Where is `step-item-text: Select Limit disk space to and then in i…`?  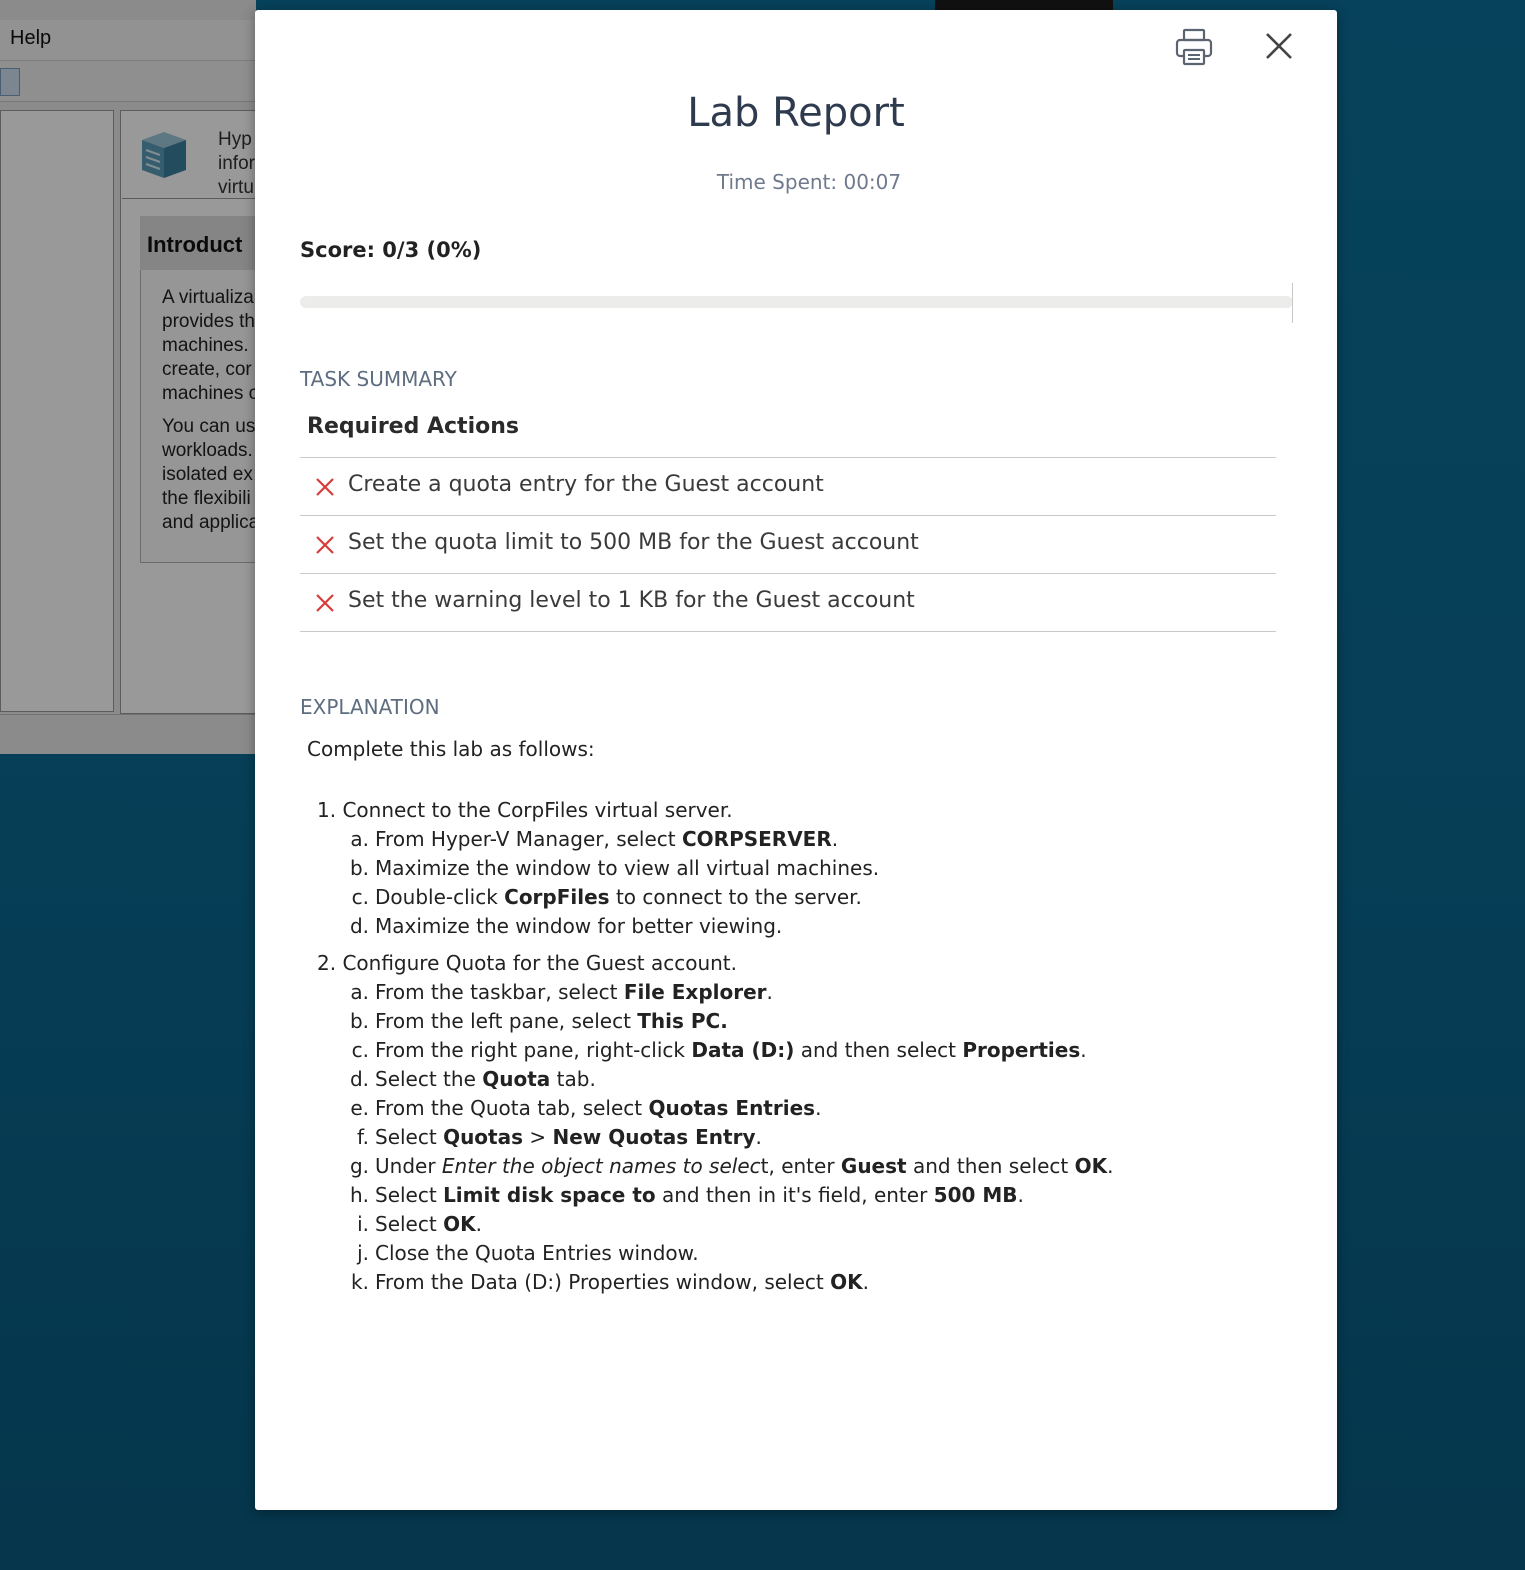
step-item-text: Select Limit disk space to and then in i… is located at coordinates (699, 1195).